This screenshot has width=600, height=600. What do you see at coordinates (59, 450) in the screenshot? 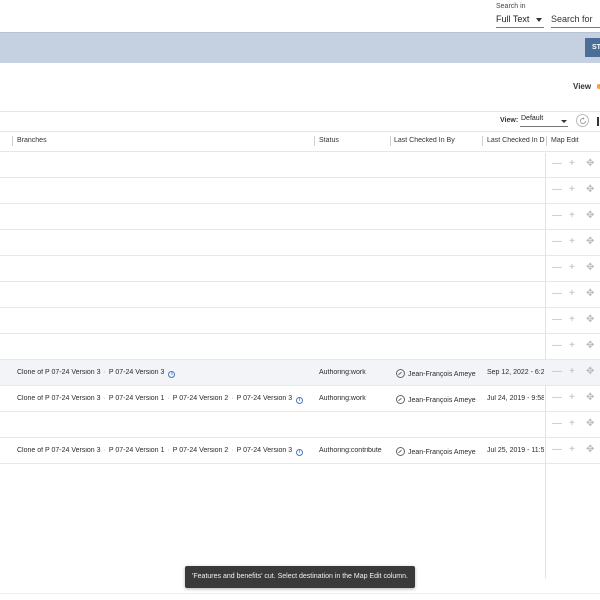
I see `branch-name: Clone of P 07-24 Version 3` at bounding box center [59, 450].